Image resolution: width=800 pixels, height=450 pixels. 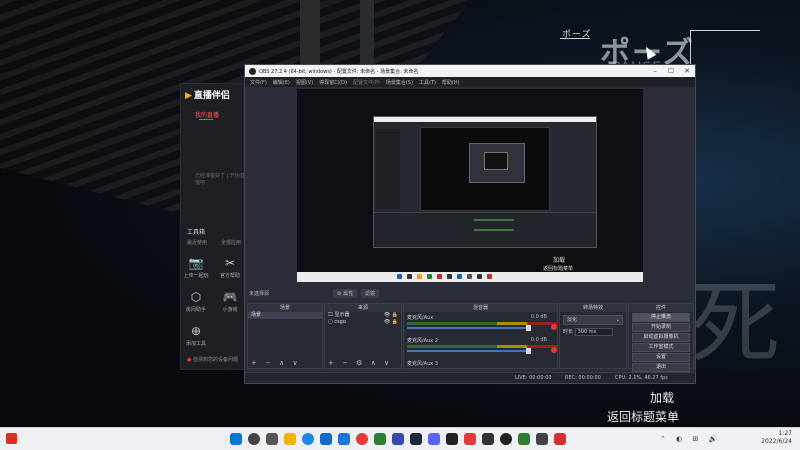 I want to click on store-icon, so click(x=326, y=439).